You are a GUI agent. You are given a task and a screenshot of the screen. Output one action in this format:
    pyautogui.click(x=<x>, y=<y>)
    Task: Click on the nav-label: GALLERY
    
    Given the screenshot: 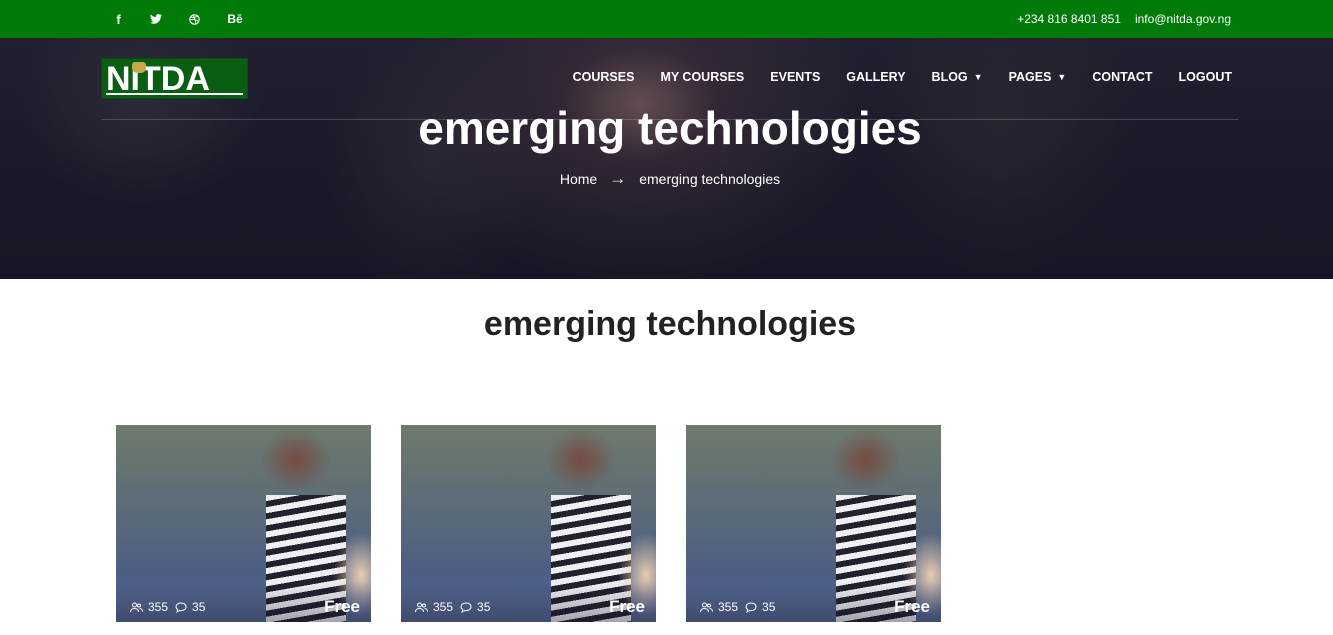 What is the action you would take?
    pyautogui.click(x=876, y=77)
    